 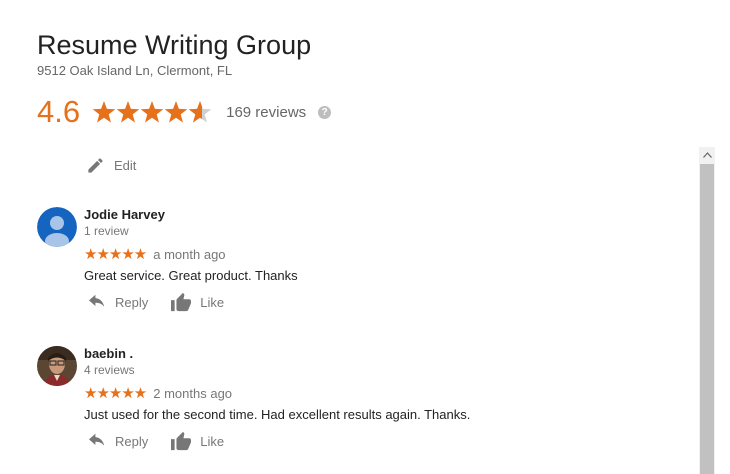 I want to click on scroll-up-button, so click(x=707, y=155).